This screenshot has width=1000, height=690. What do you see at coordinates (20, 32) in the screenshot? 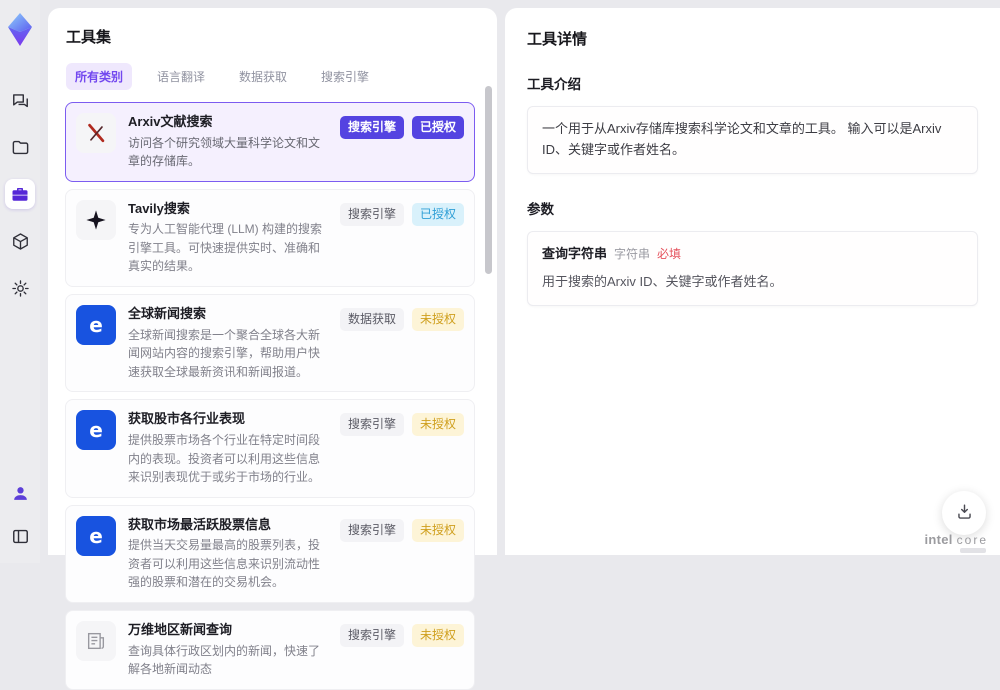
I see `app-logo-icon` at bounding box center [20, 32].